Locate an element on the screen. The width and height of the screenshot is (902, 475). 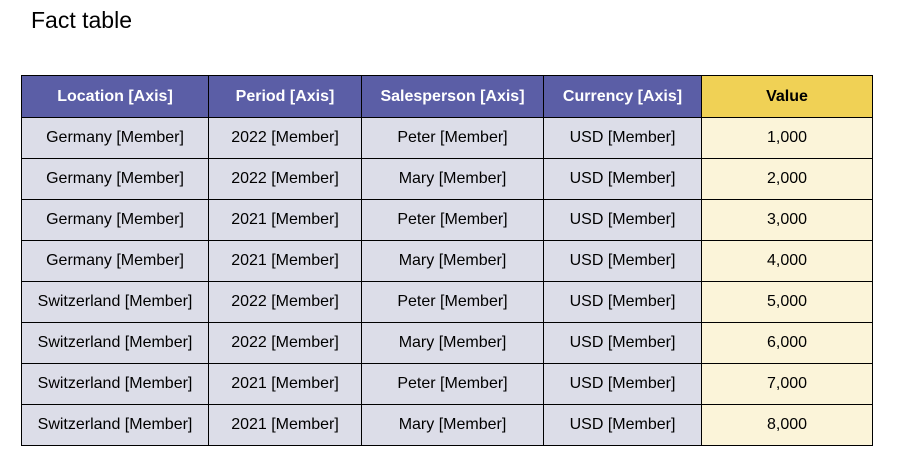
column-header-currency: Currency [Axis] is located at coordinates (622, 96).